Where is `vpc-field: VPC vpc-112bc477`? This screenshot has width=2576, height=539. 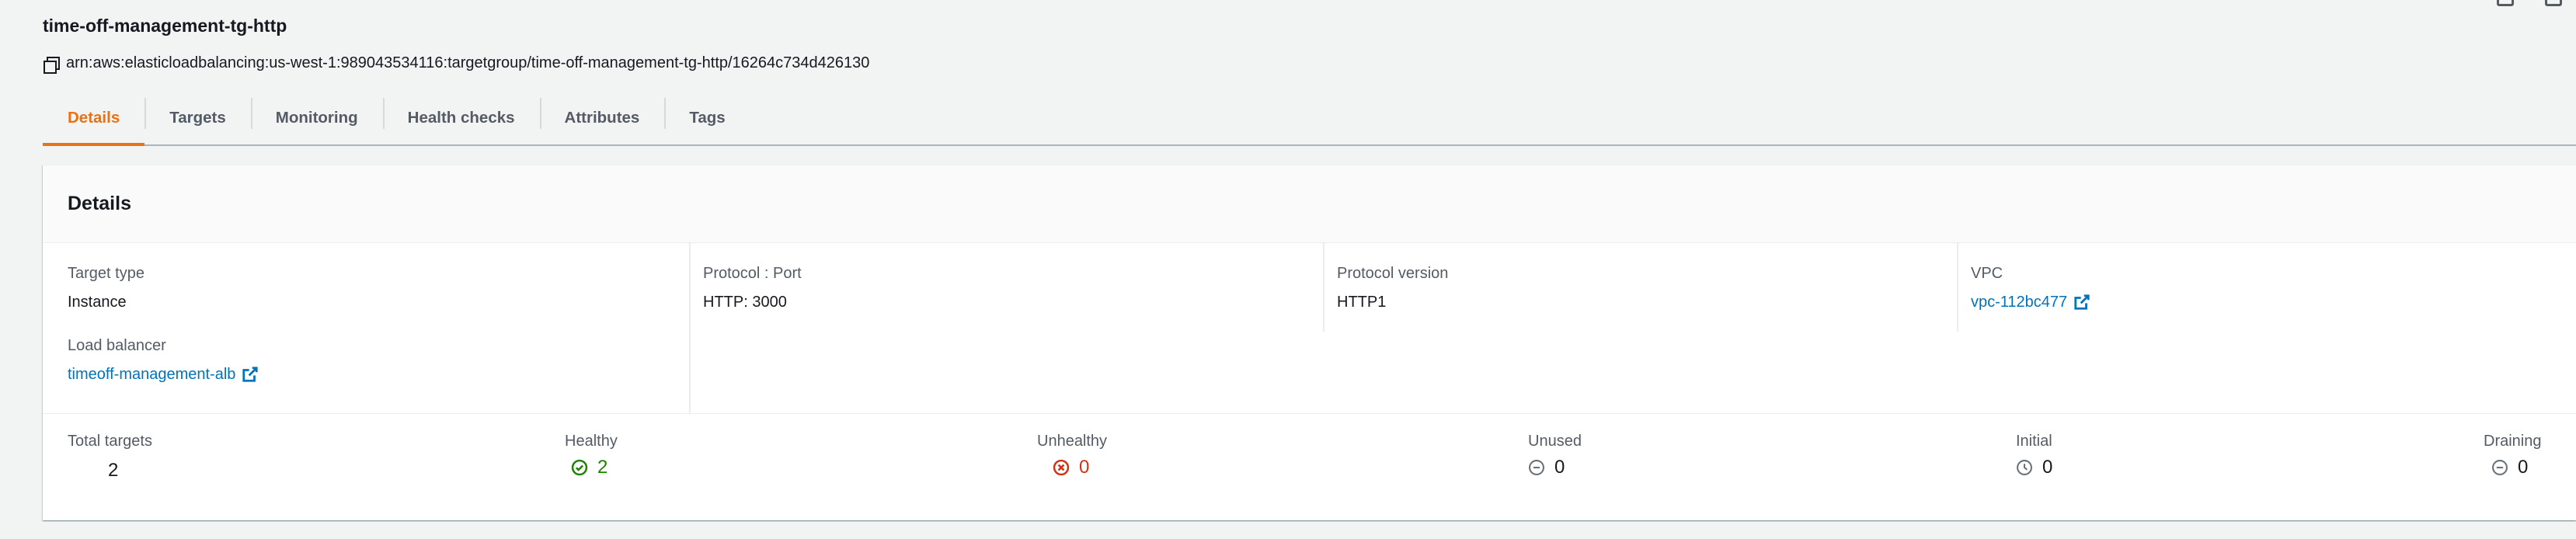 vpc-field: VPC vpc-112bc477 is located at coordinates (2273, 287).